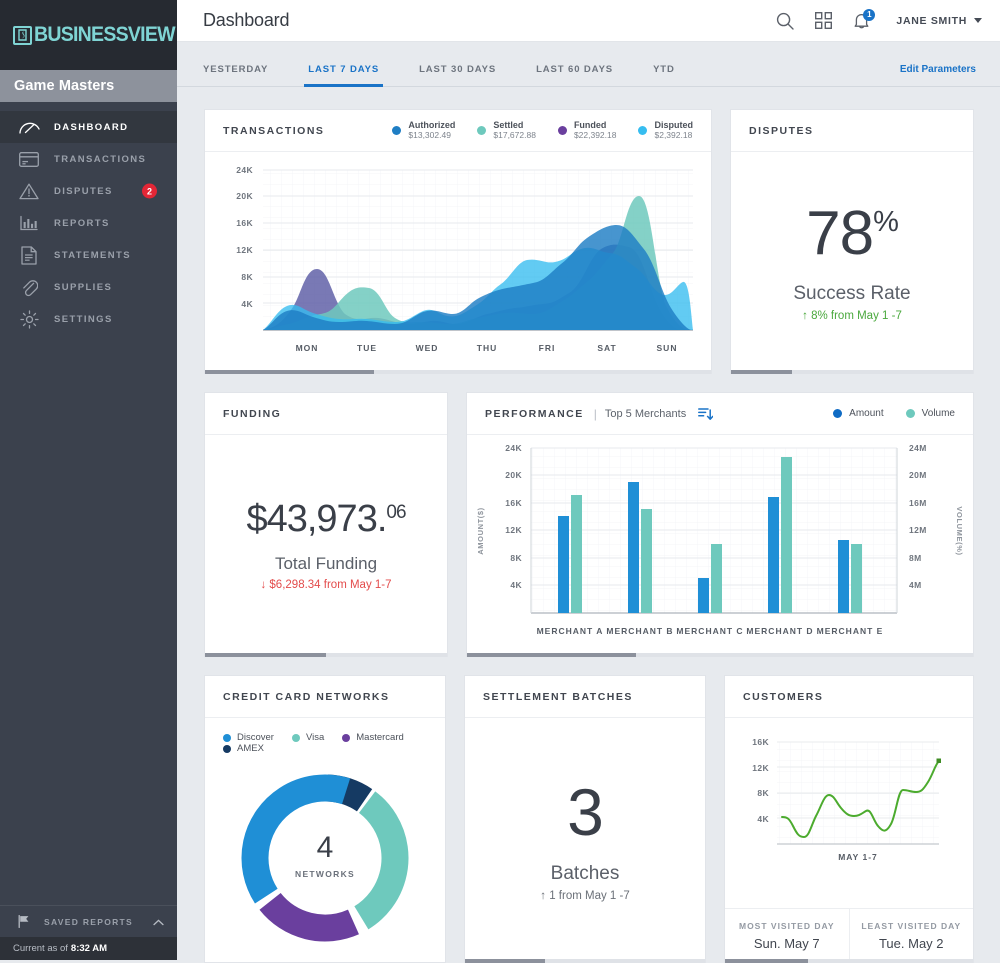 The height and width of the screenshot is (963, 1000). I want to click on legend-item-settled: Settled $17,672.88, so click(506, 130).